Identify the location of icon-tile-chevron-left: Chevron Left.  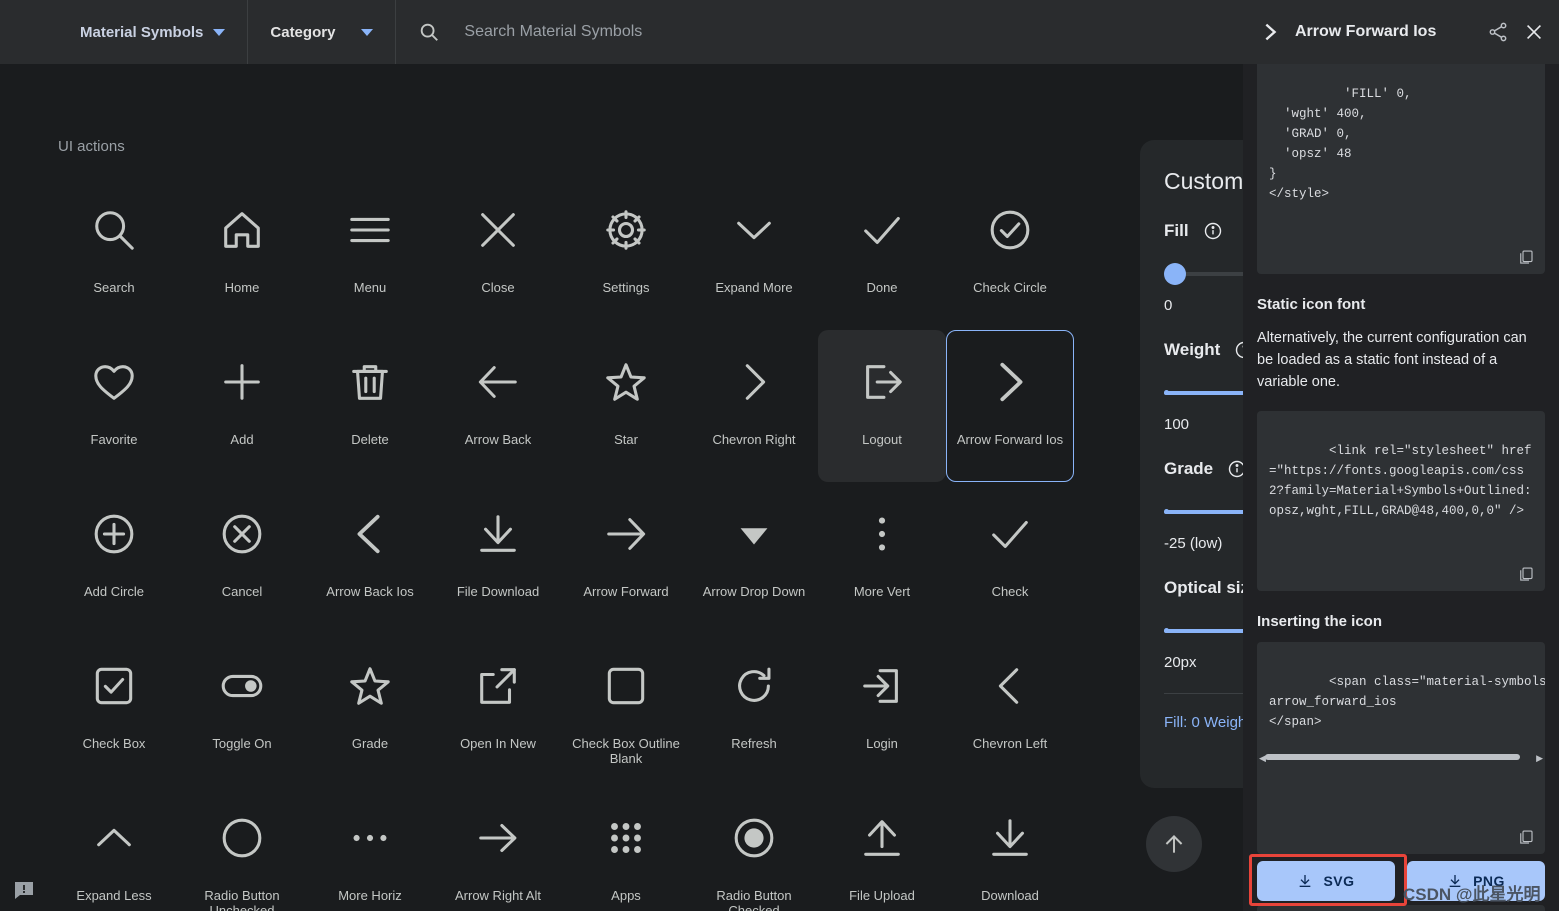
(1010, 710).